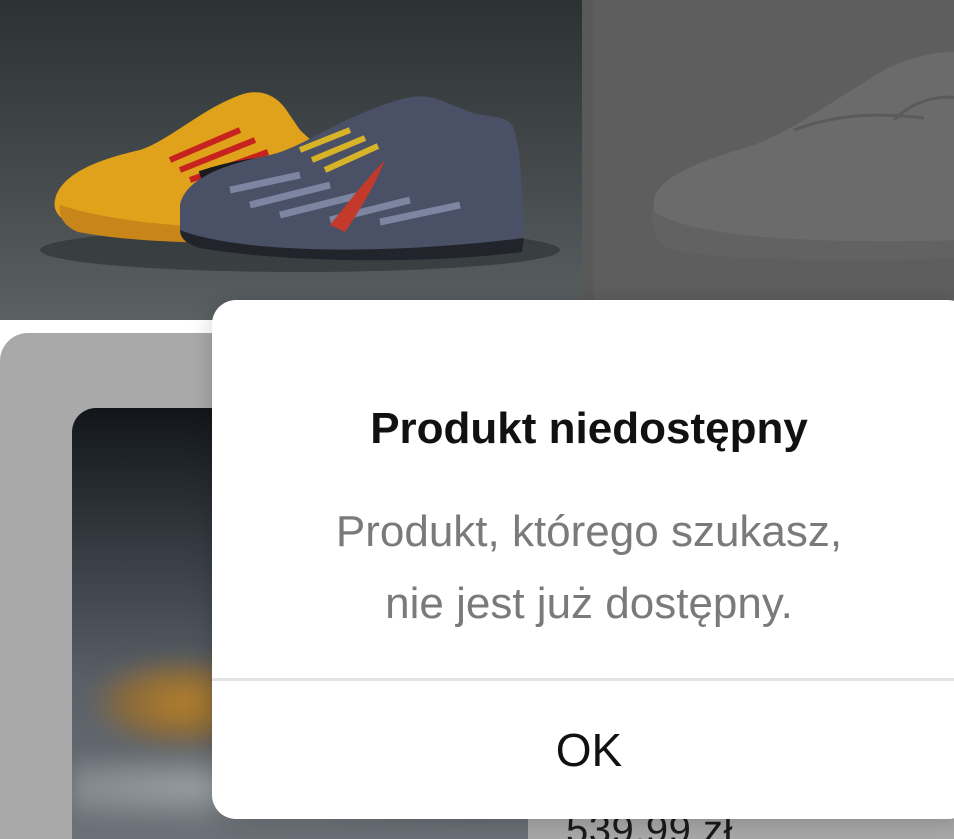 Image resolution: width=954 pixels, height=839 pixels. I want to click on grid-gap, so click(588, 160).